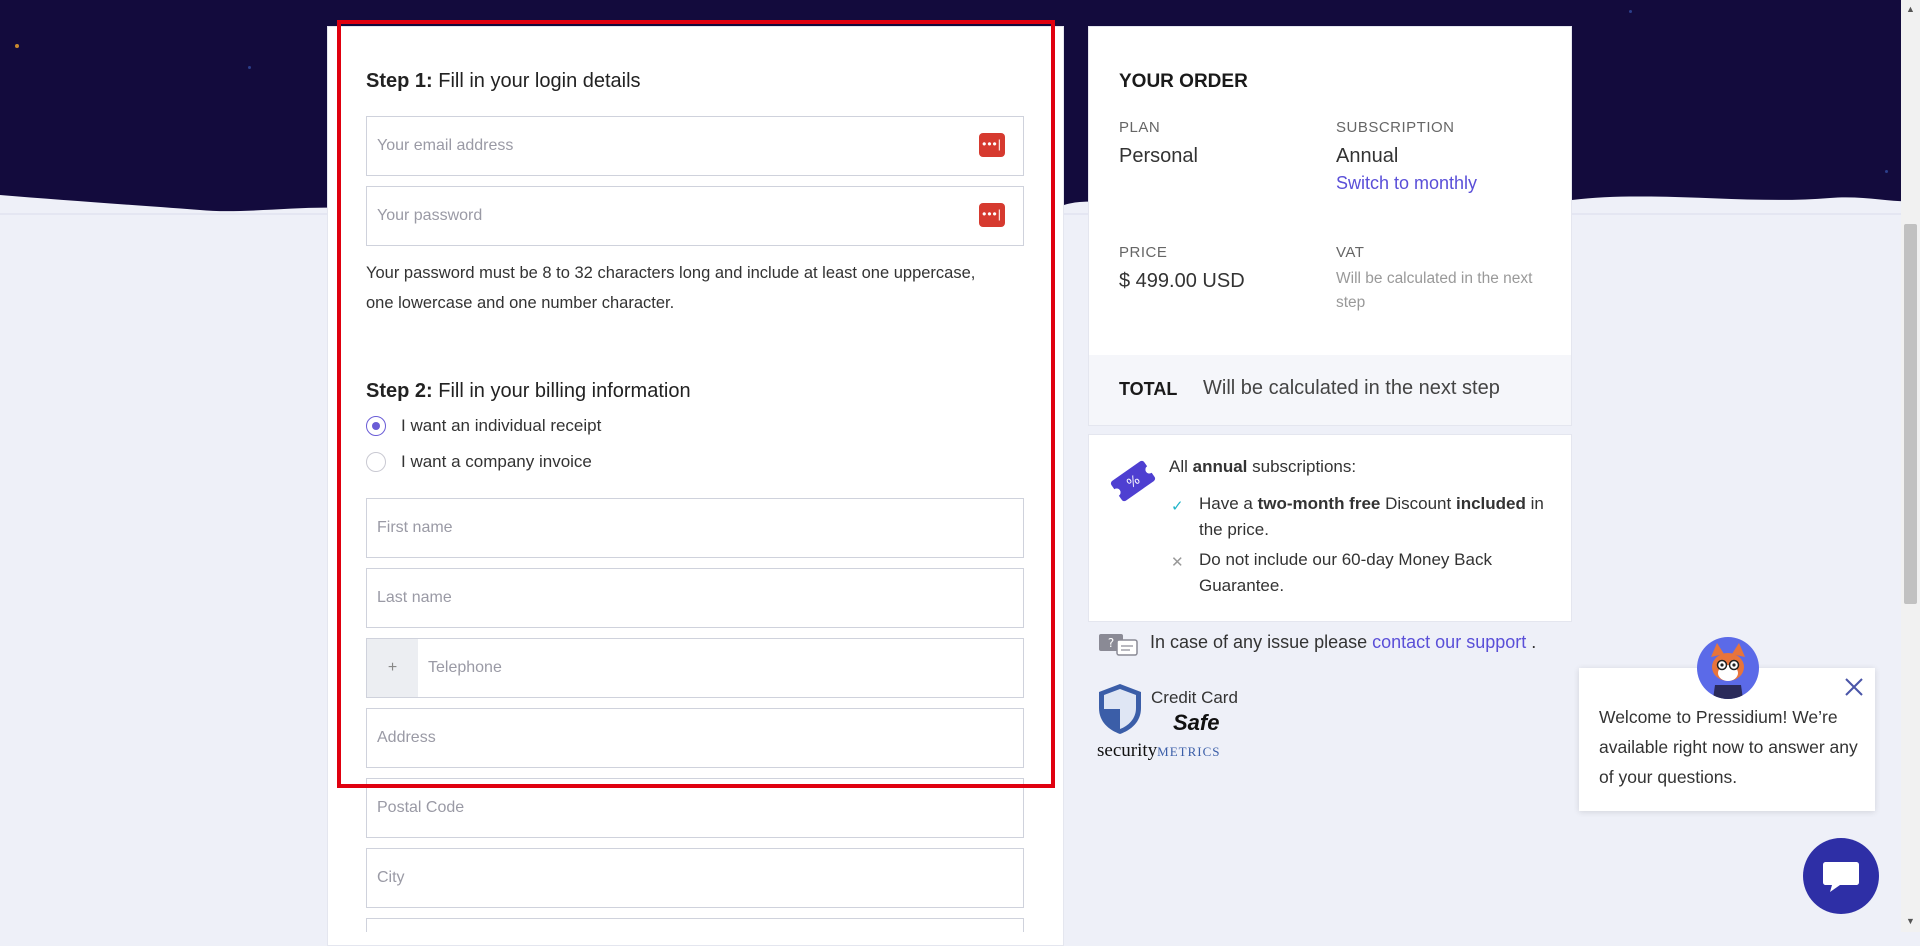 The width and height of the screenshot is (1920, 946). I want to click on fox-avatar-icon, so click(1728, 671).